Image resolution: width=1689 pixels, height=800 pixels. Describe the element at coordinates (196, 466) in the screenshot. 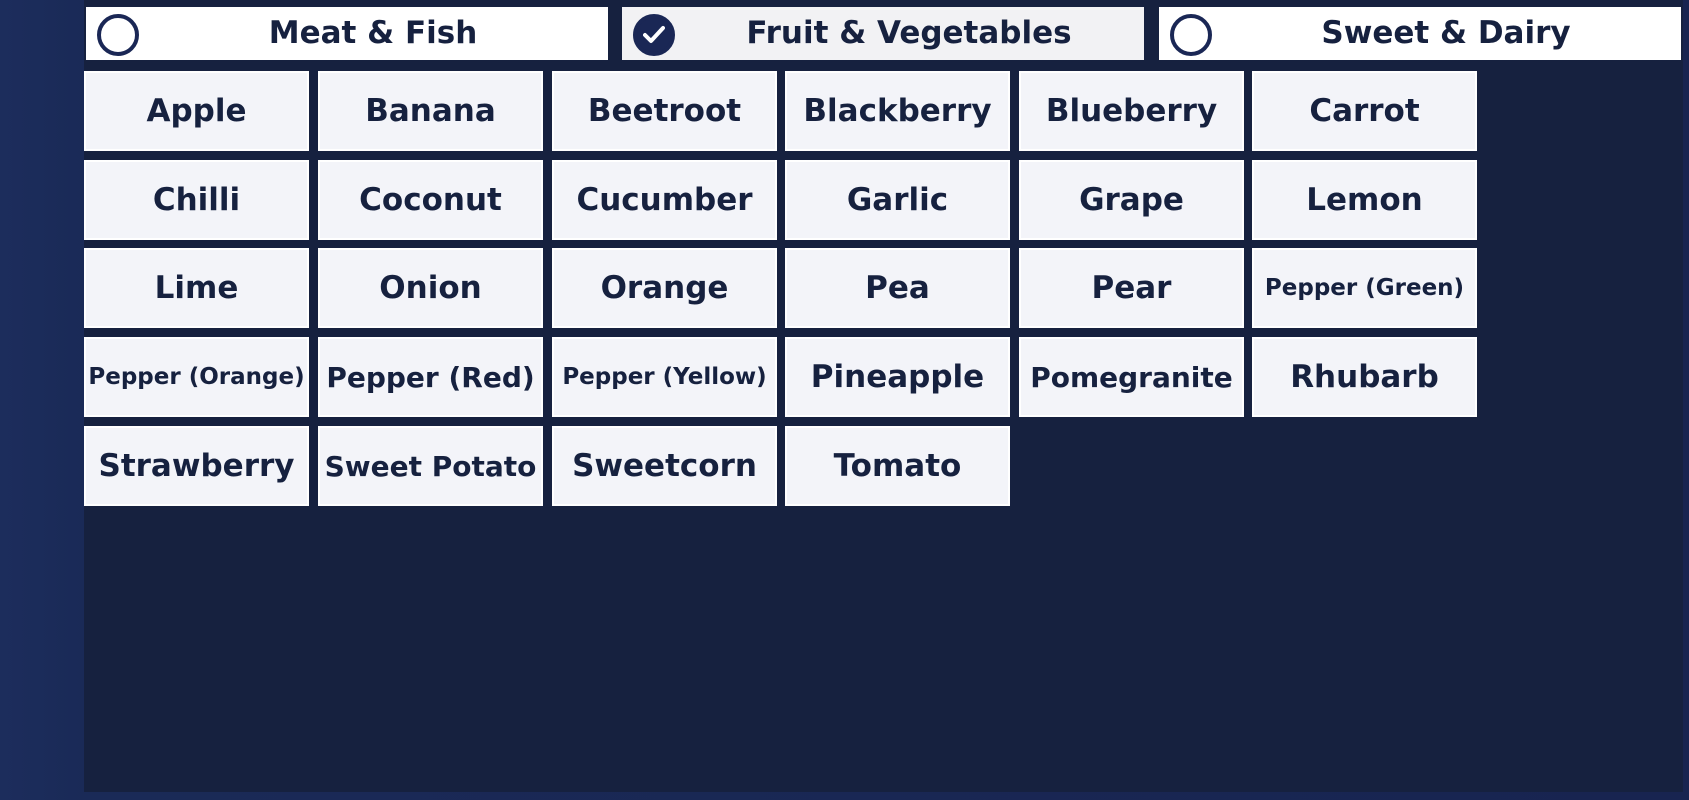

I see `item-button-strawberry: Strawberry` at that location.